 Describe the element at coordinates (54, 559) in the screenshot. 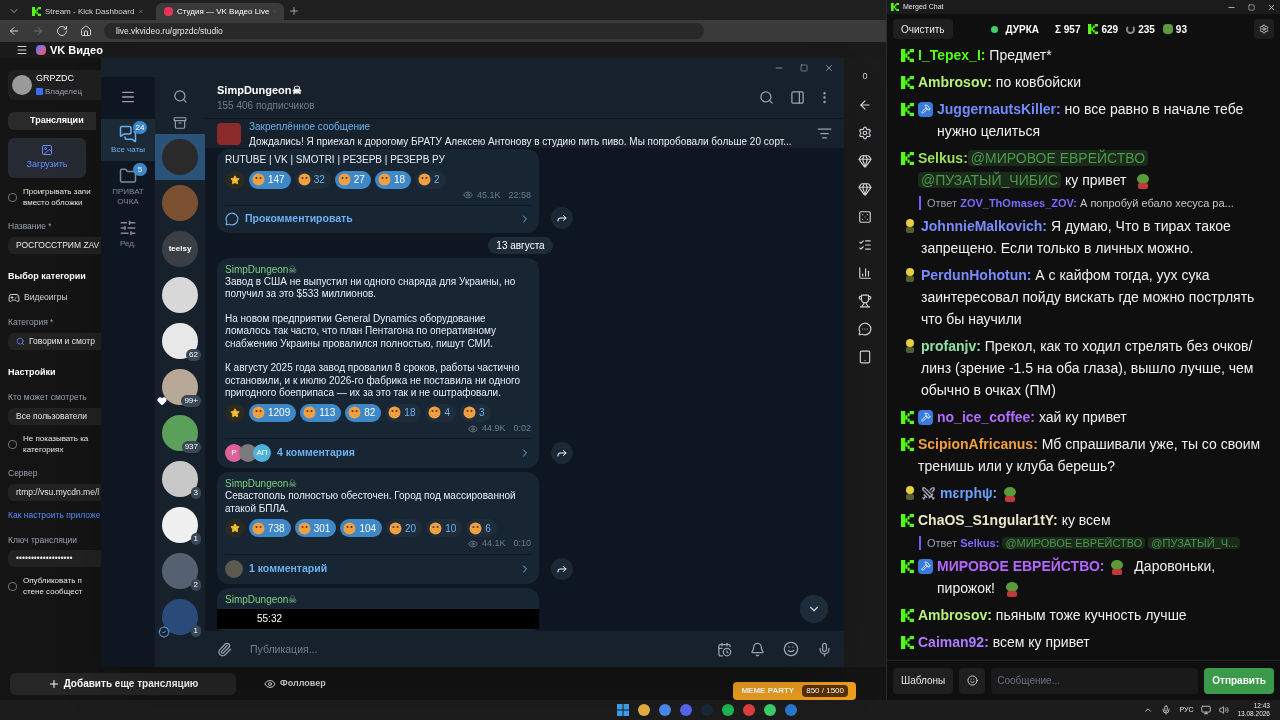

I see `text-field: •••••••••••••••••••` at that location.